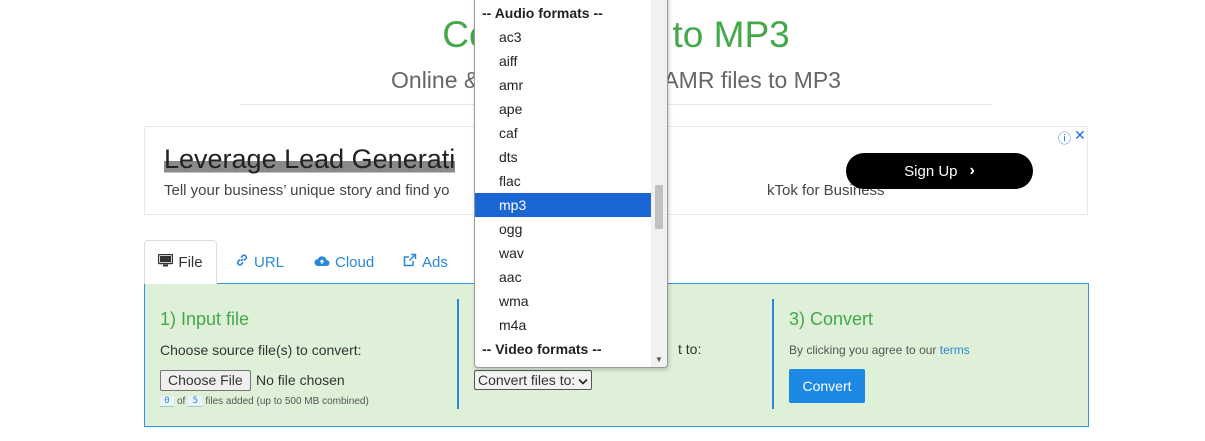  I want to click on option-amr: amr, so click(563, 85).